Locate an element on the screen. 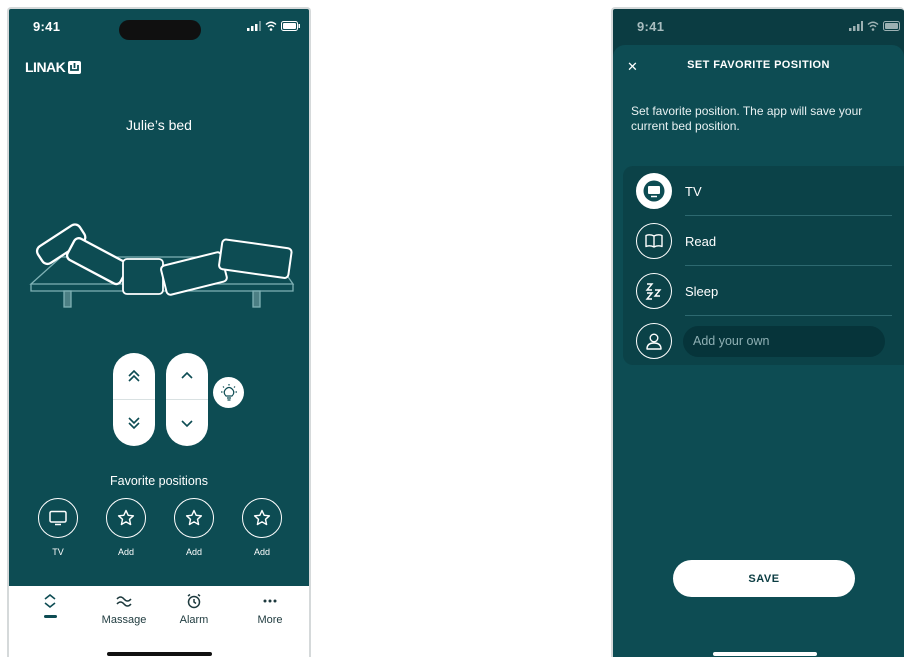 The image size is (904, 657). bed-name: Julie’s bed is located at coordinates (159, 125).